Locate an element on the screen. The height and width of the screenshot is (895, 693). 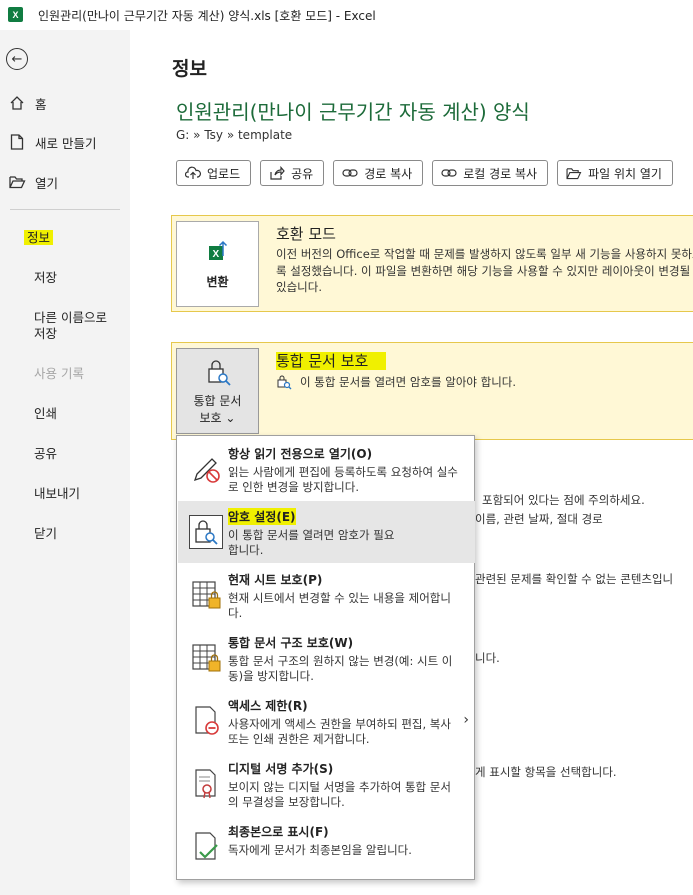
copy-local-path-button: 로컬 경로 복사 is located at coordinates (490, 173).